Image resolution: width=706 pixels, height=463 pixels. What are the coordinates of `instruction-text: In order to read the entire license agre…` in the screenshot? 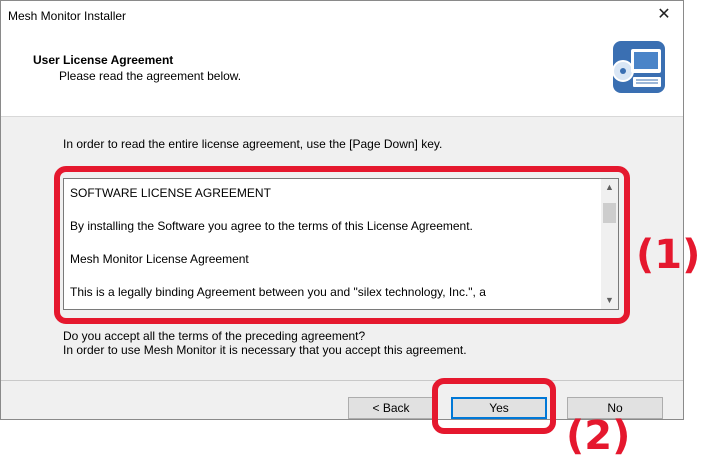 It's located at (253, 144).